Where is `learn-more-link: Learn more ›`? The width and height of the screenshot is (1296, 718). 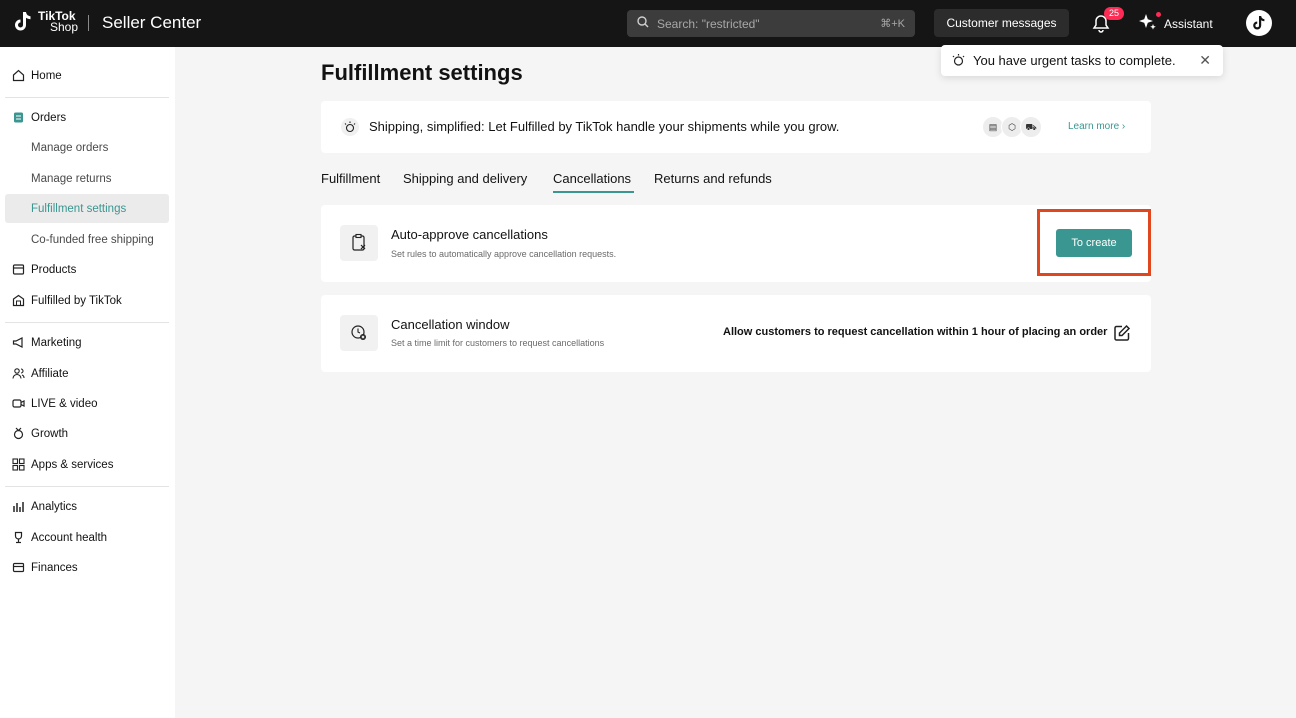
learn-more-link: Learn more › is located at coordinates (1096, 126).